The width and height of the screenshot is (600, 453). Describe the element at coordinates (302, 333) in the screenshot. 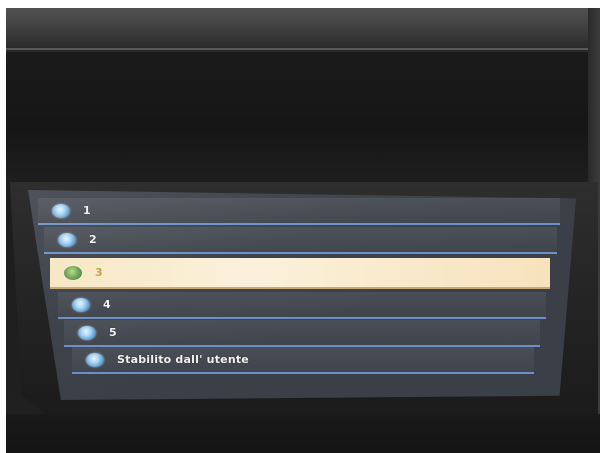

I see `menu-item-5: 5` at that location.